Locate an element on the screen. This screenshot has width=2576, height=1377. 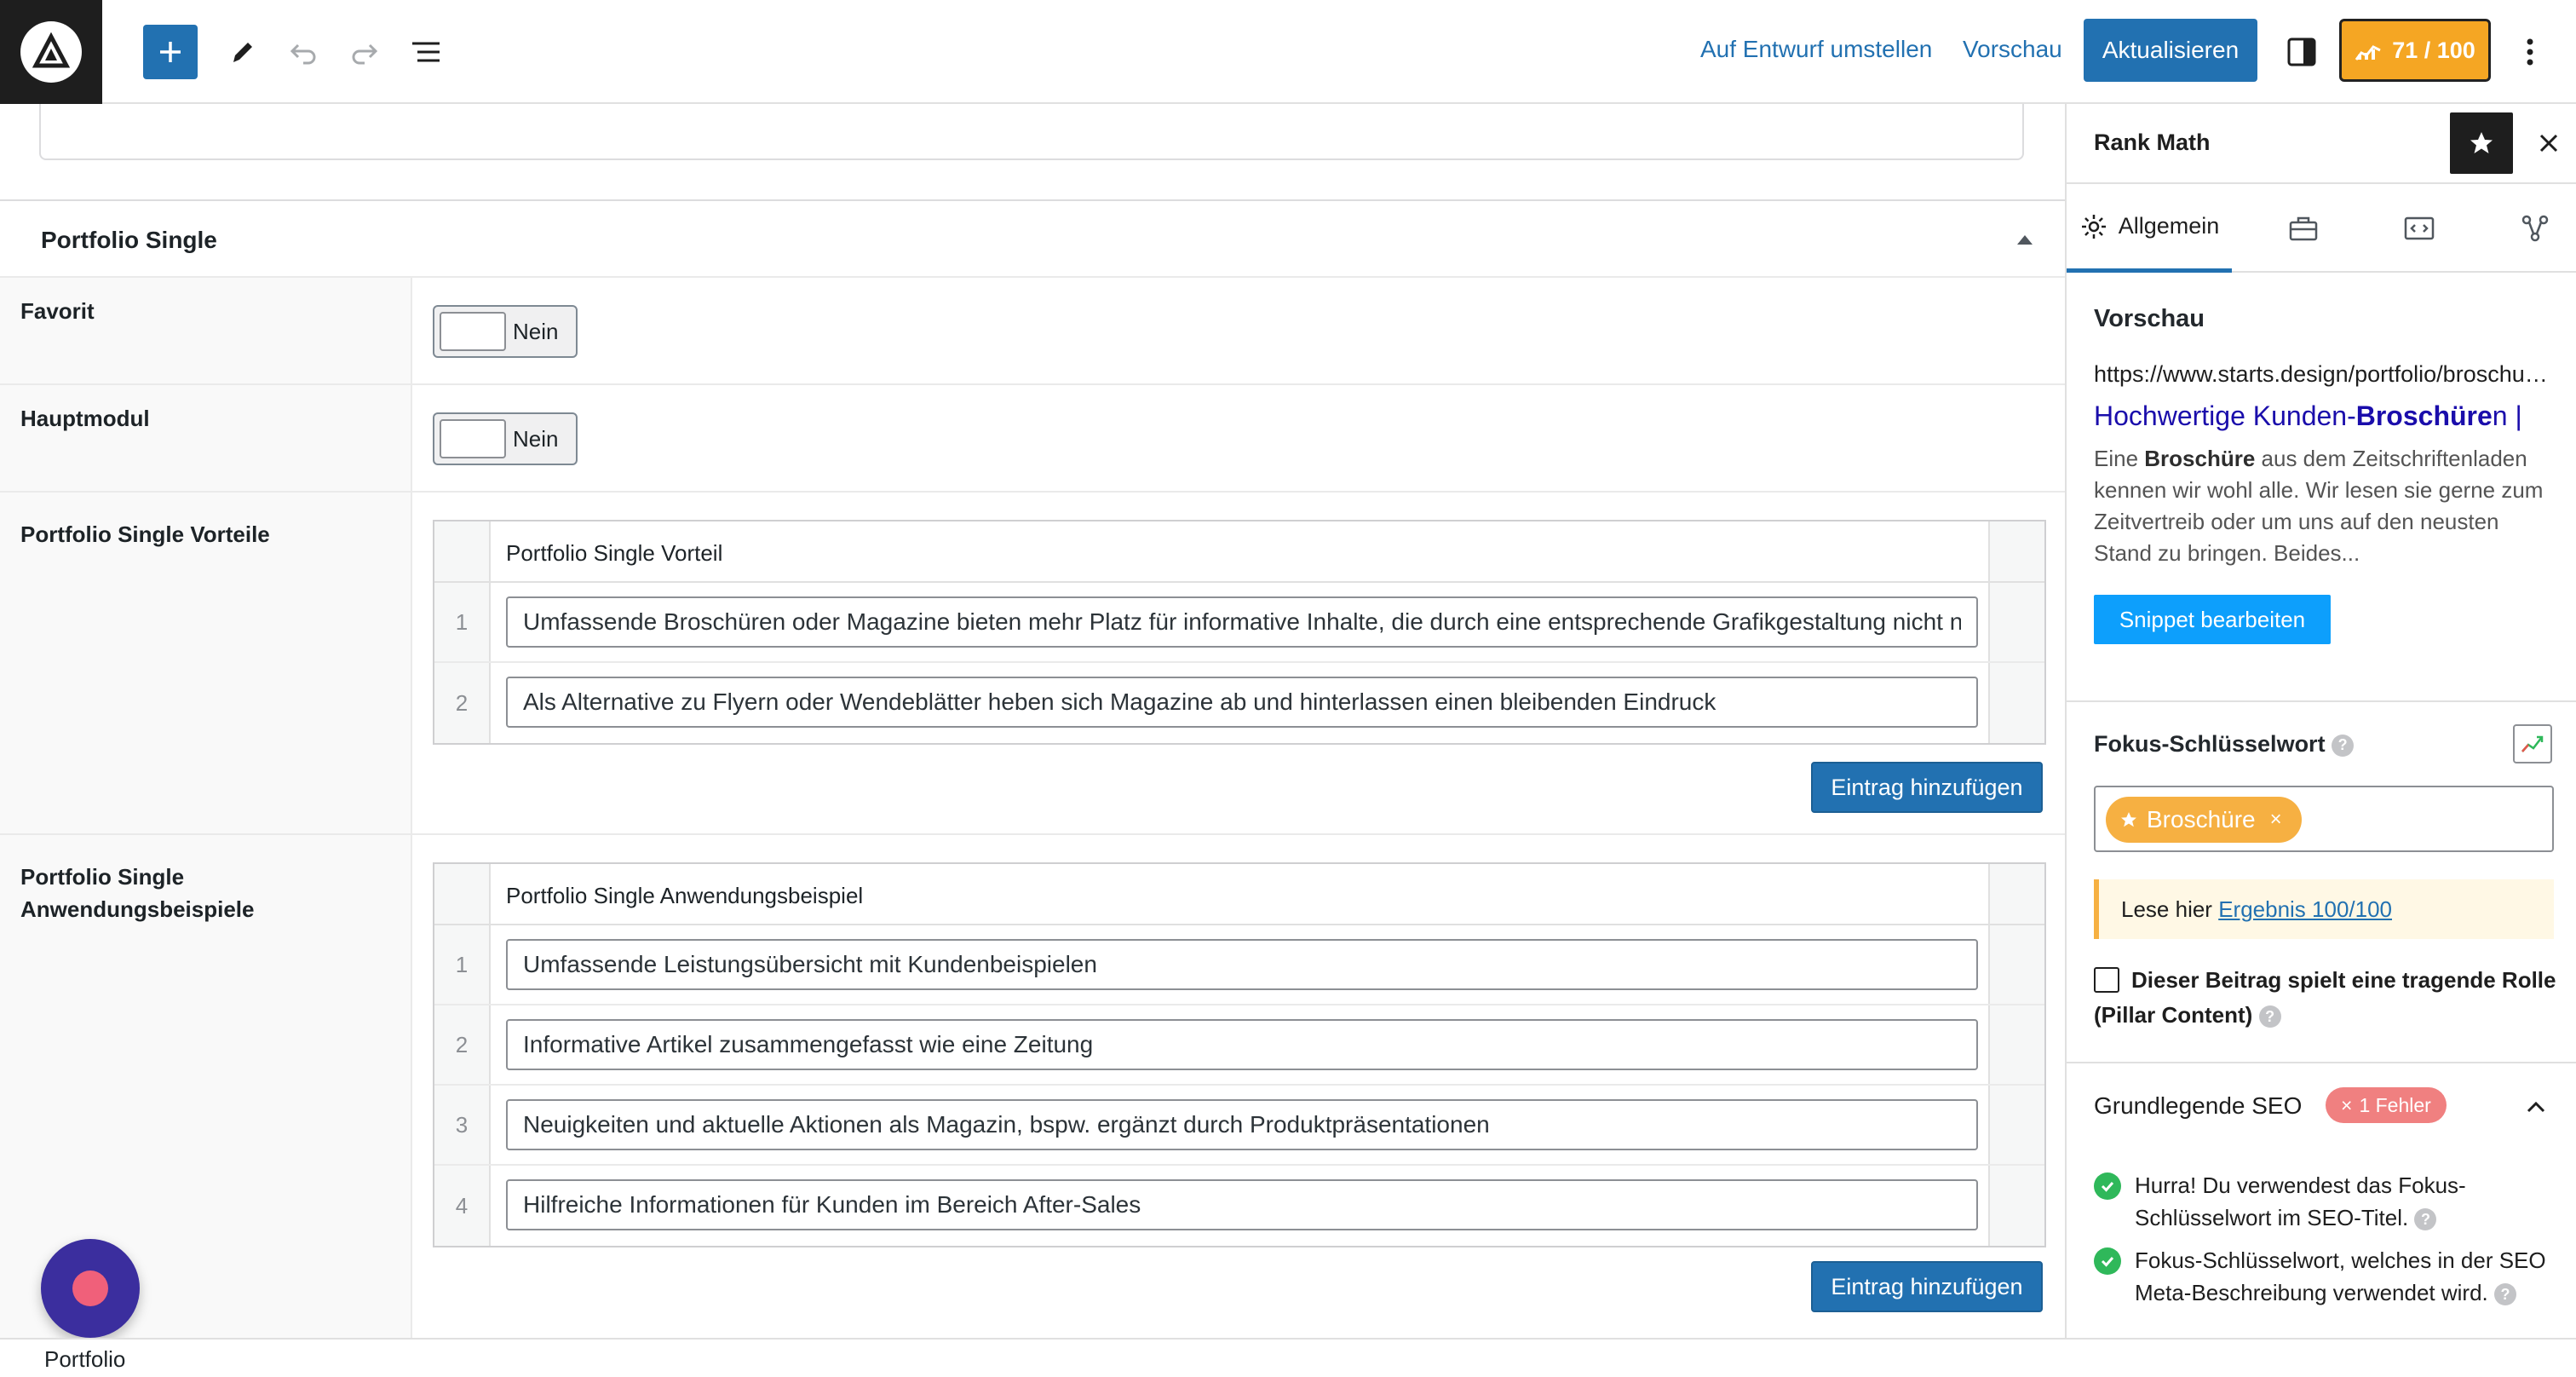
site-logo-icon is located at coordinates (51, 52).